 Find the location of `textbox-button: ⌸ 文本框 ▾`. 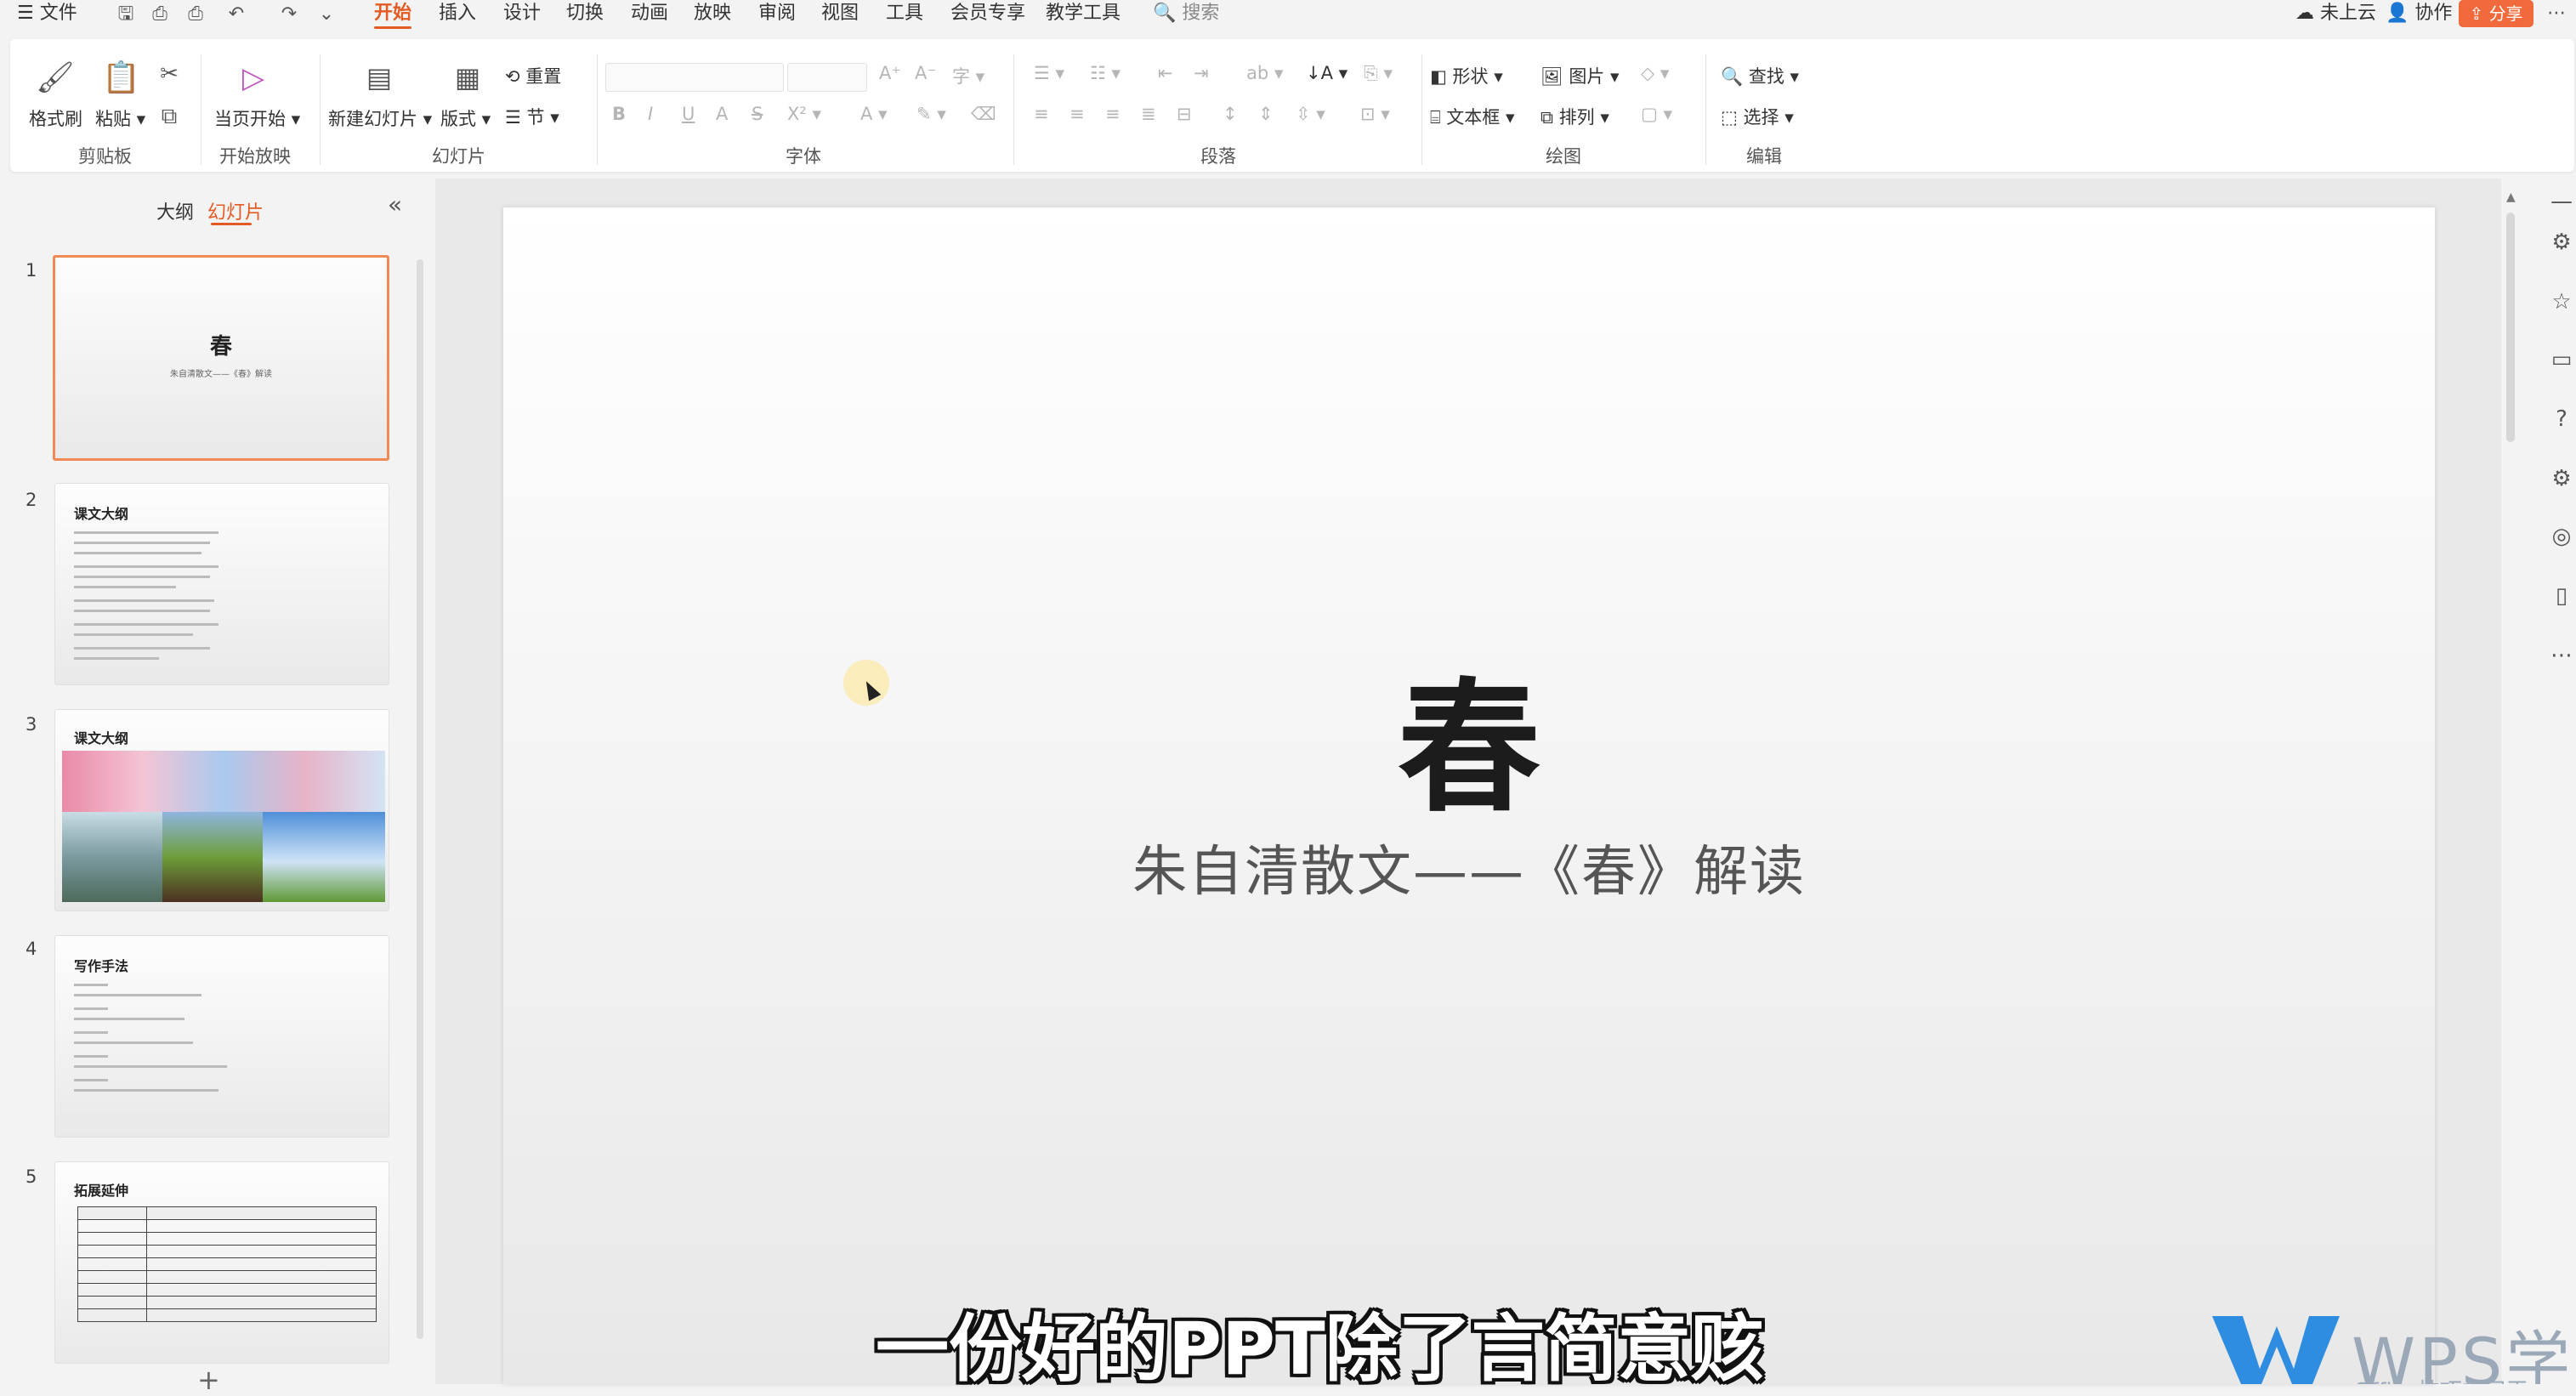

textbox-button: ⌸ 文本框 ▾ is located at coordinates (1473, 116).